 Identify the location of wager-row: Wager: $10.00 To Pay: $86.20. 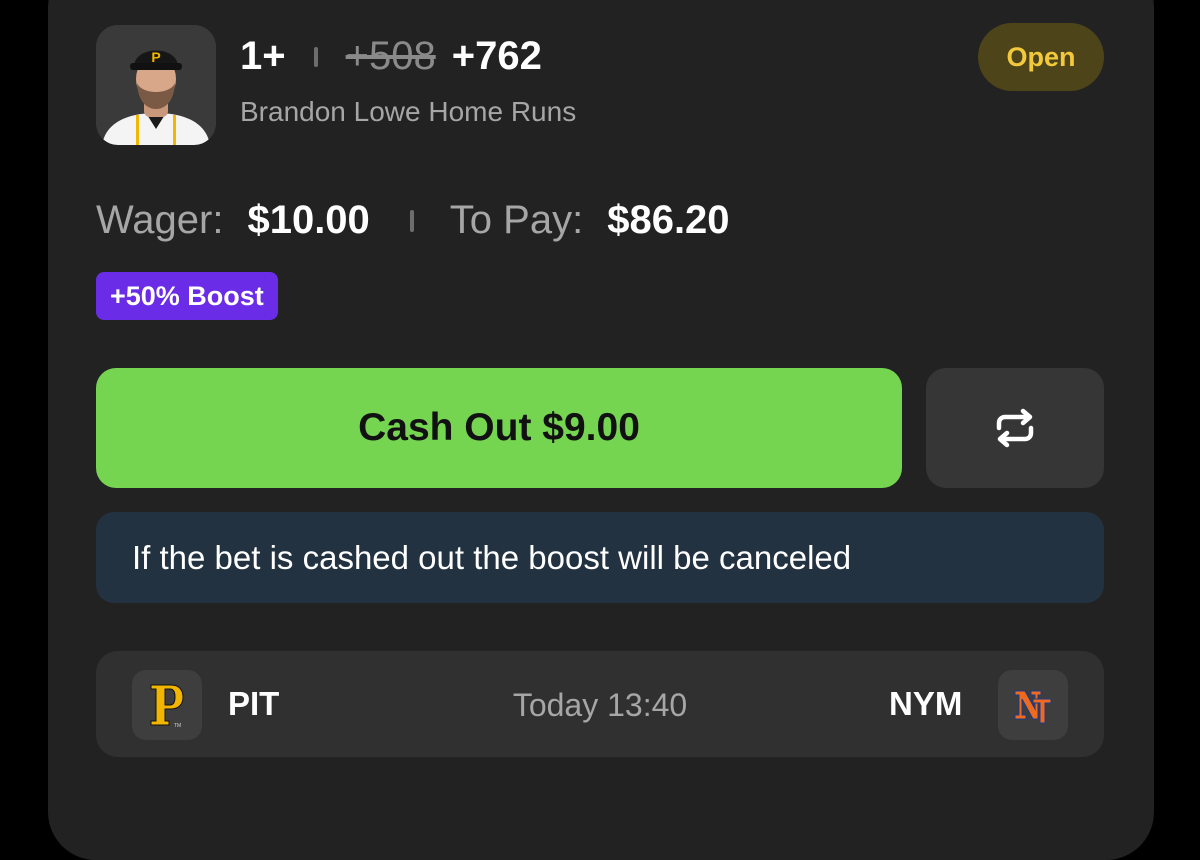
(413, 220).